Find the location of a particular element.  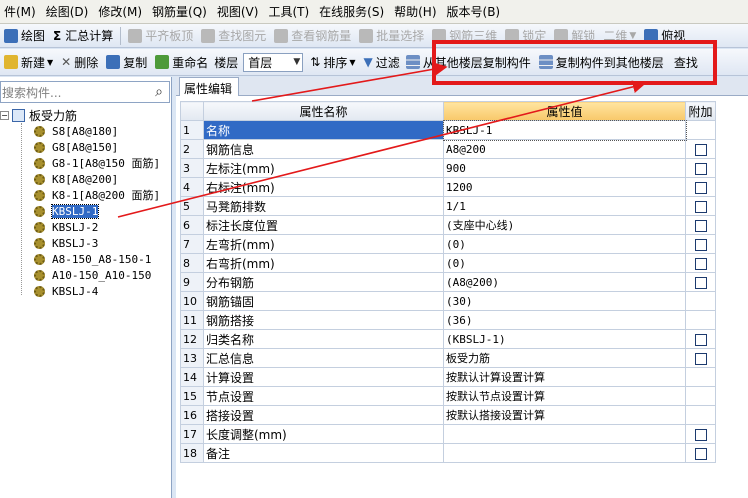

view-rebar-icon is located at coordinates (281, 35).